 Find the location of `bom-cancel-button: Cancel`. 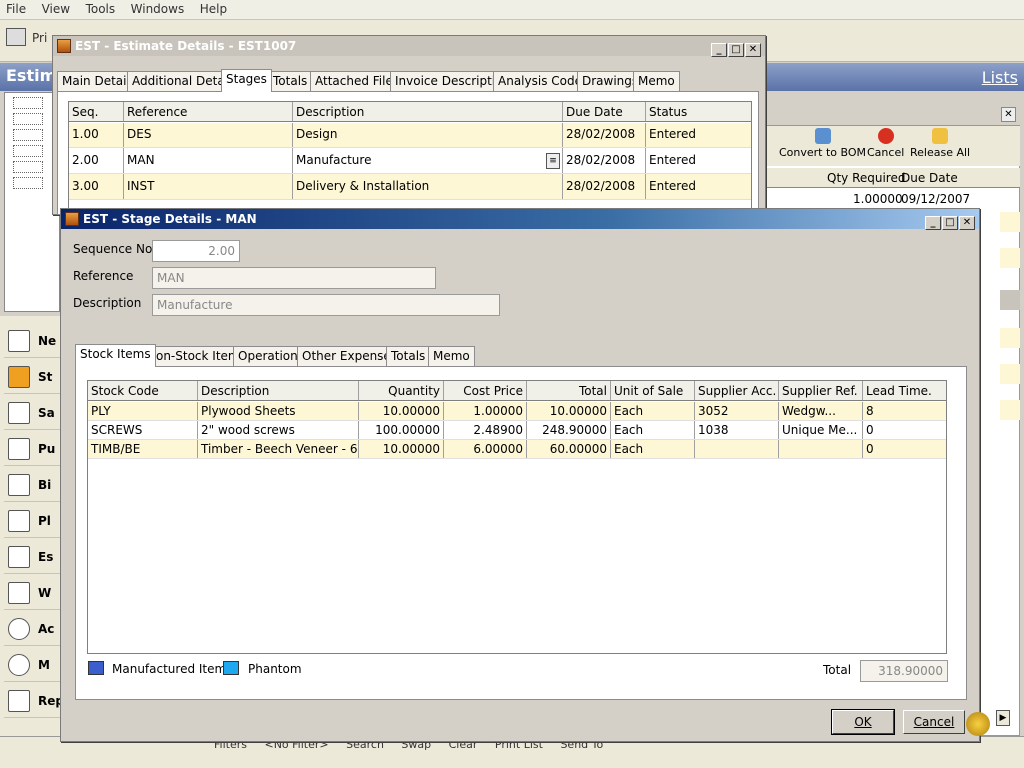

bom-cancel-button: Cancel is located at coordinates (885, 143).